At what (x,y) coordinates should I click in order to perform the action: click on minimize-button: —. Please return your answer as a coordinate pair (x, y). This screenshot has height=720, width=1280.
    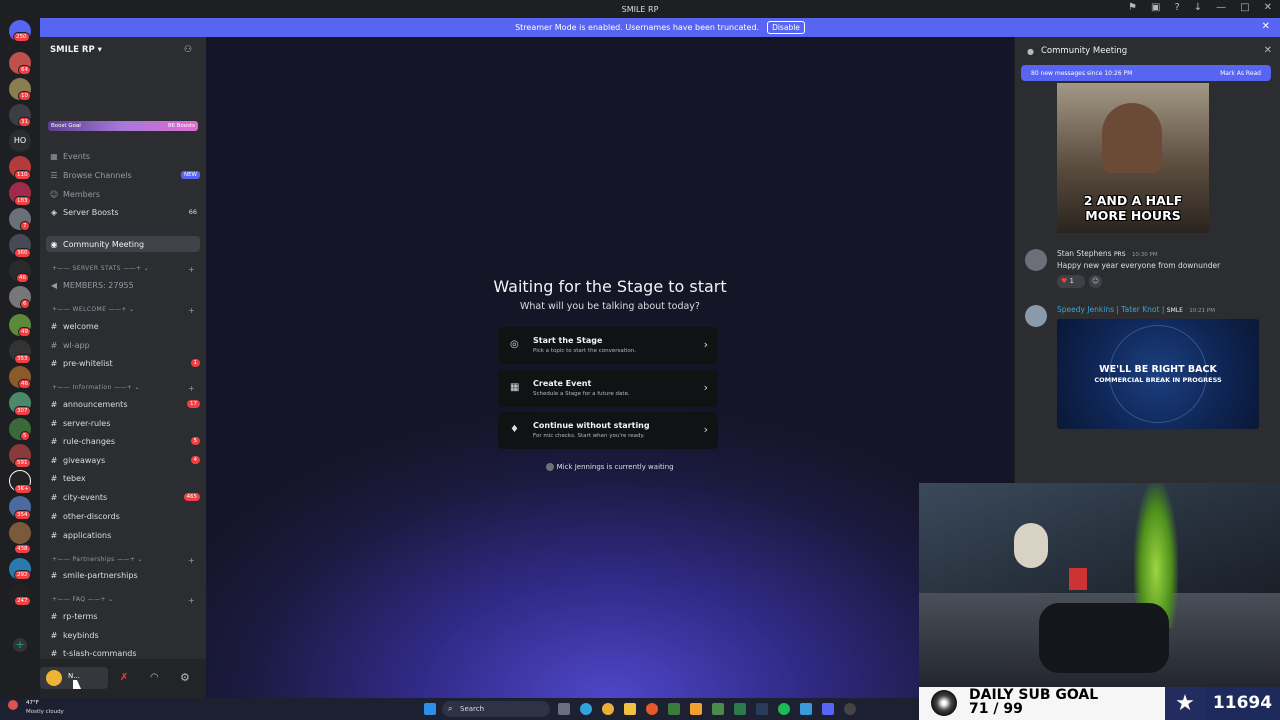
    Looking at the image, I should click on (1221, 7).